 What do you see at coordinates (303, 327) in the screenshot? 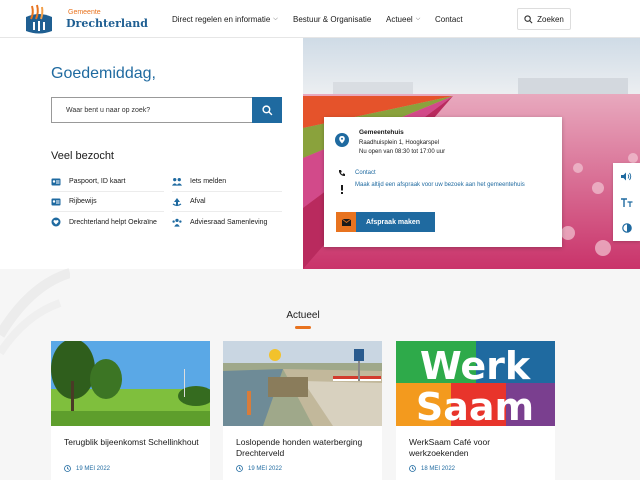
I see `news-title-underline` at bounding box center [303, 327].